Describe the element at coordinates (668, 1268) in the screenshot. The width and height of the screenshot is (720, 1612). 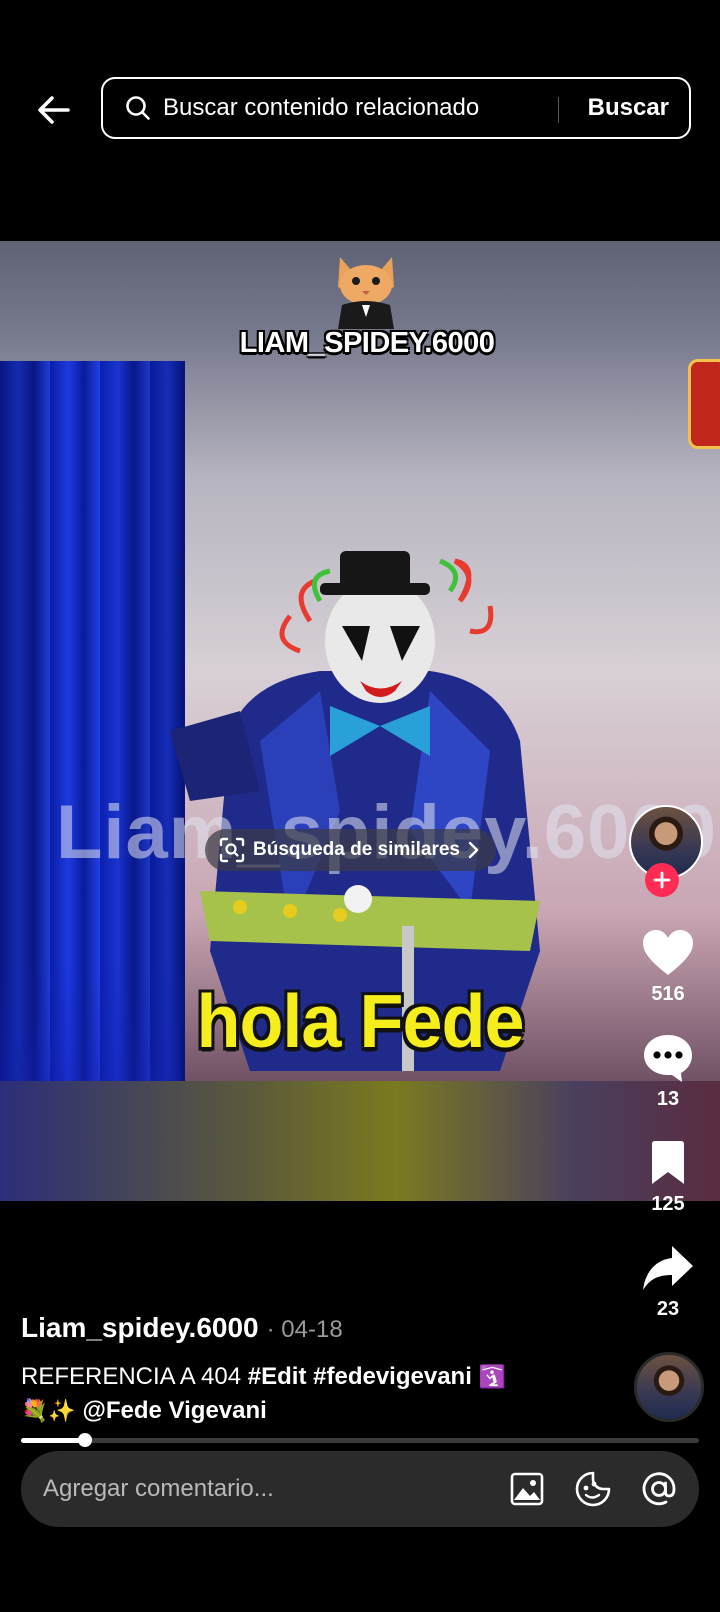
I see `share-icon` at that location.